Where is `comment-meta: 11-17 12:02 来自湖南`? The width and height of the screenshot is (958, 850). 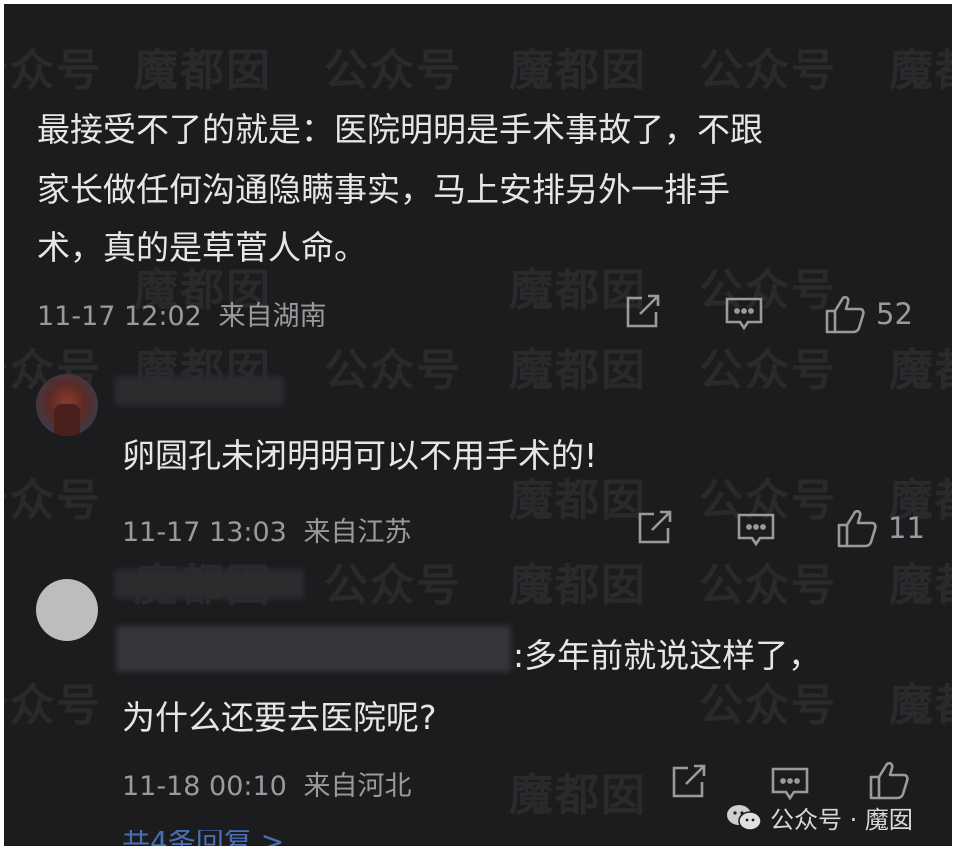 comment-meta: 11-17 12:02 来自湖南 is located at coordinates (181, 313).